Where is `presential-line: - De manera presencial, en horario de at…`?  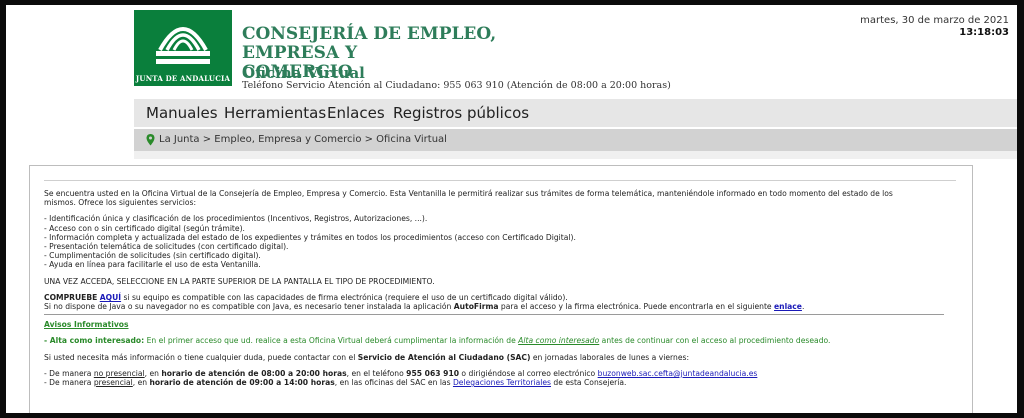
presential-line: - De manera presencial, en horario de at… is located at coordinates (500, 382).